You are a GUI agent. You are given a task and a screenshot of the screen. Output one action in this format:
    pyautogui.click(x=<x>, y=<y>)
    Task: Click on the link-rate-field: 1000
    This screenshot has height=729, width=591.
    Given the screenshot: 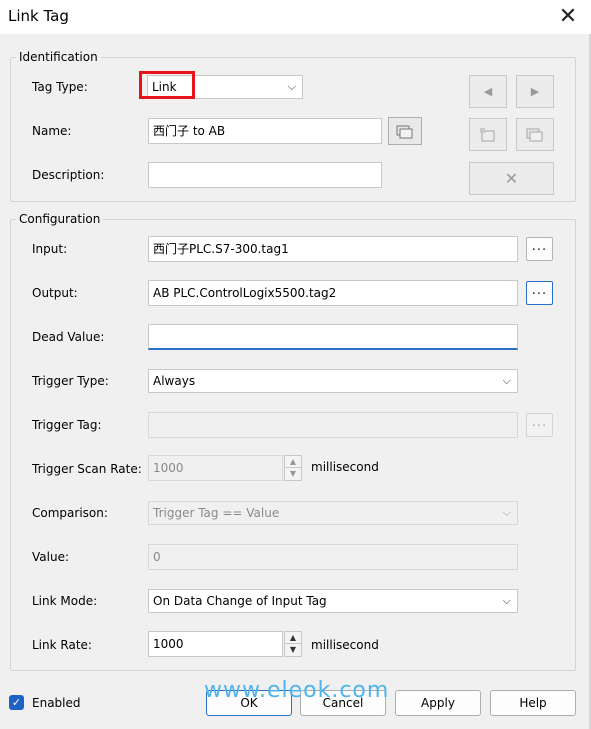 What is the action you would take?
    pyautogui.click(x=215, y=644)
    